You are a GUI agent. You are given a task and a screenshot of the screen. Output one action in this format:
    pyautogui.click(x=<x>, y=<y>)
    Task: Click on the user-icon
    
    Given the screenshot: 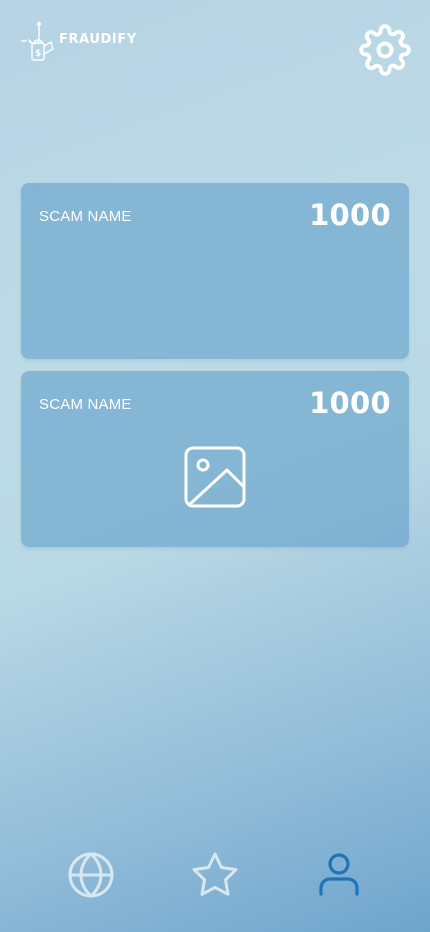 What is the action you would take?
    pyautogui.click(x=339, y=874)
    